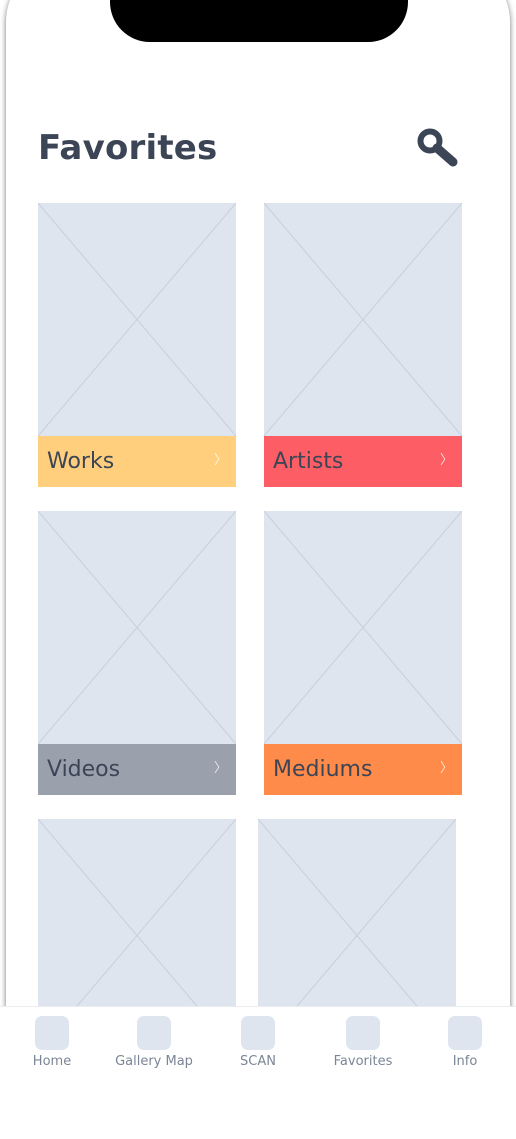 This screenshot has height=1139, width=516. Describe the element at coordinates (52, 1061) in the screenshot. I see `tab-label: Home` at that location.